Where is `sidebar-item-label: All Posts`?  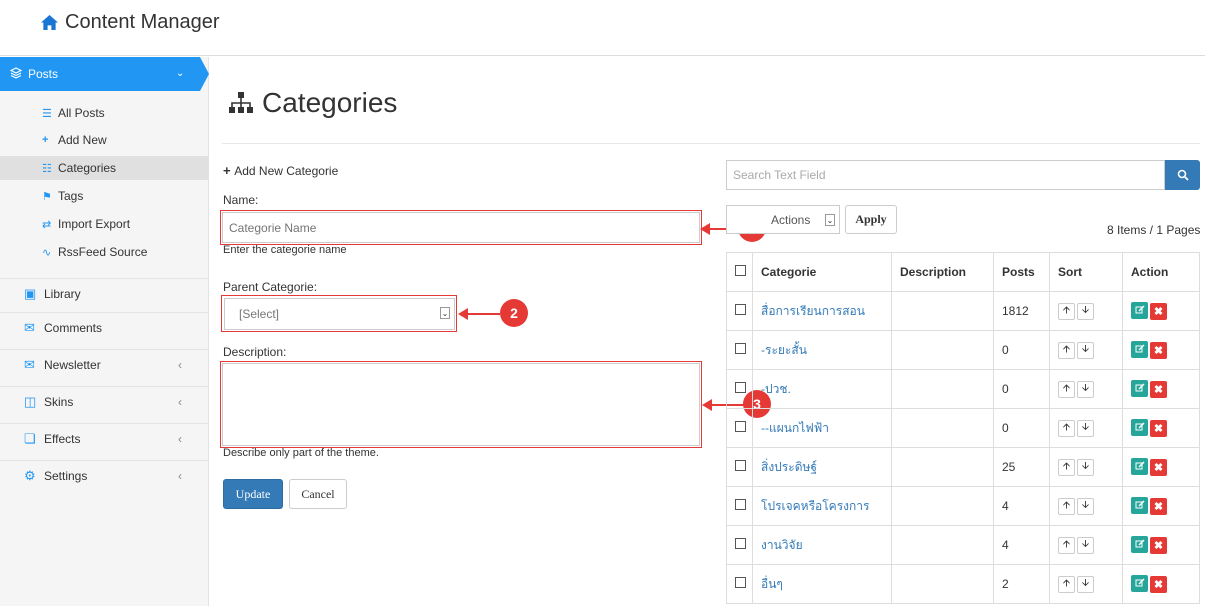 sidebar-item-label: All Posts is located at coordinates (81, 113).